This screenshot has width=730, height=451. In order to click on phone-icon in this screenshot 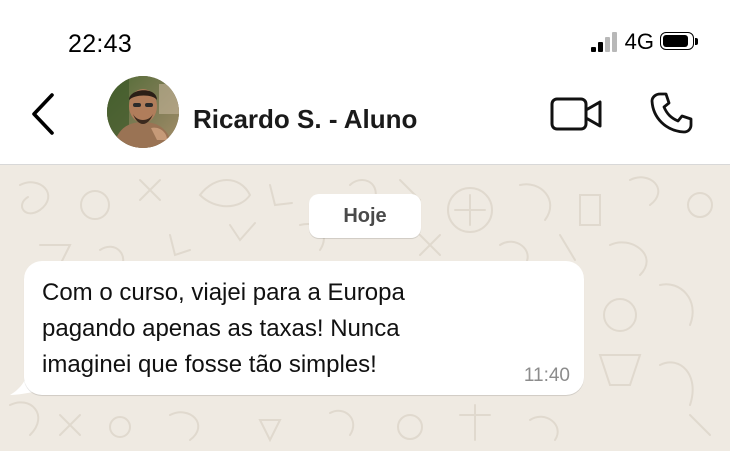, I will do `click(671, 113)`.